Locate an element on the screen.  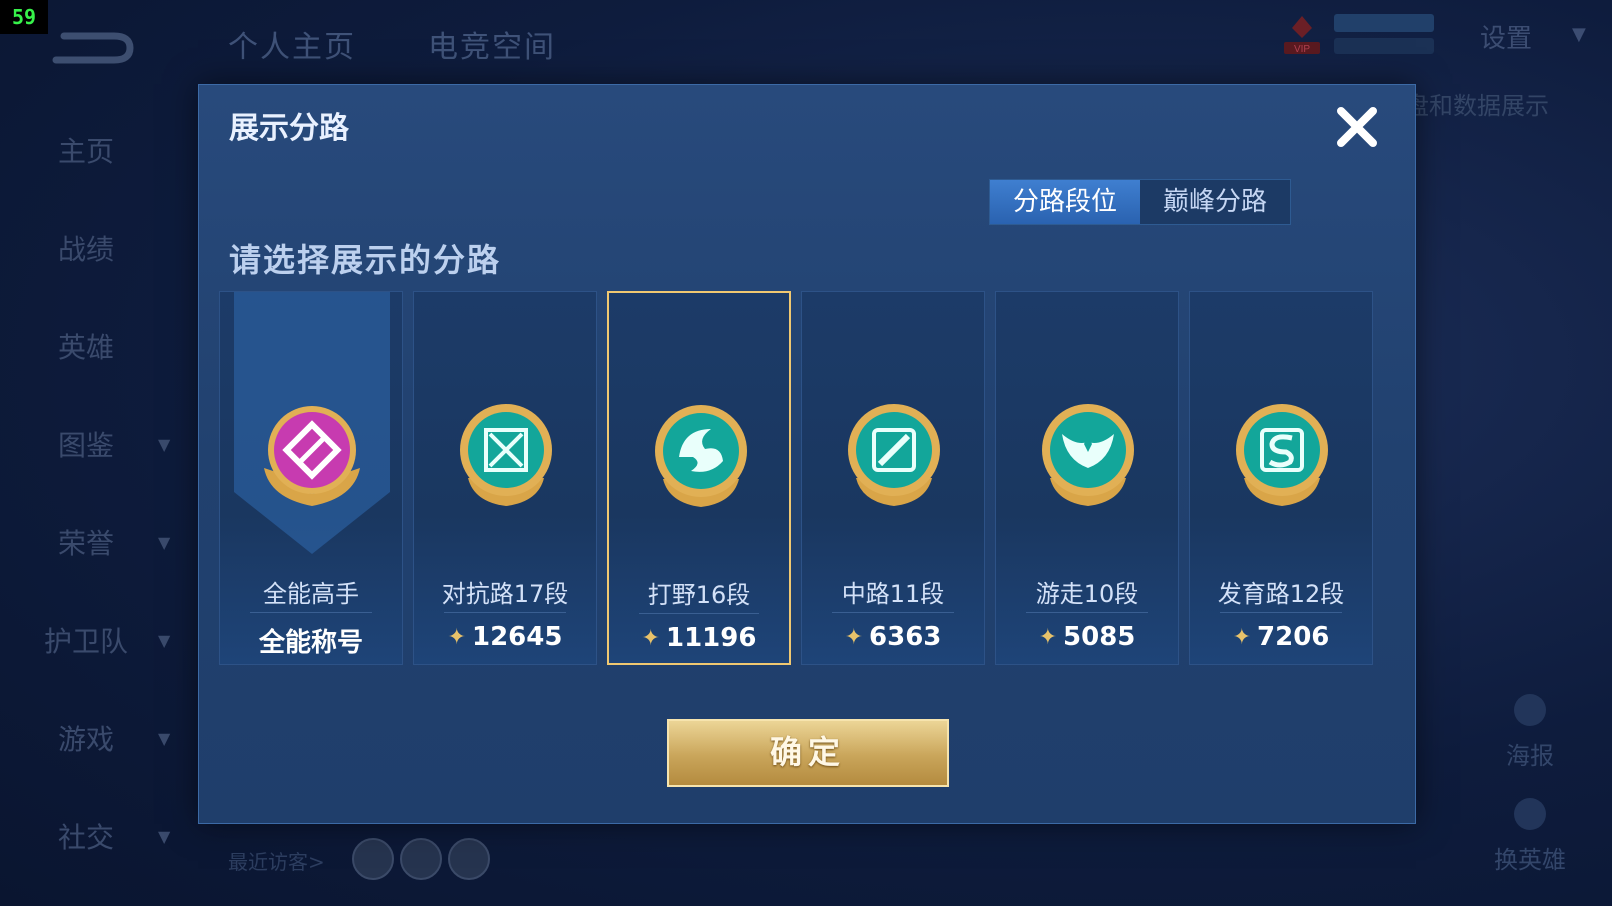
vip-icon: VIP is located at coordinates (1302, 35).